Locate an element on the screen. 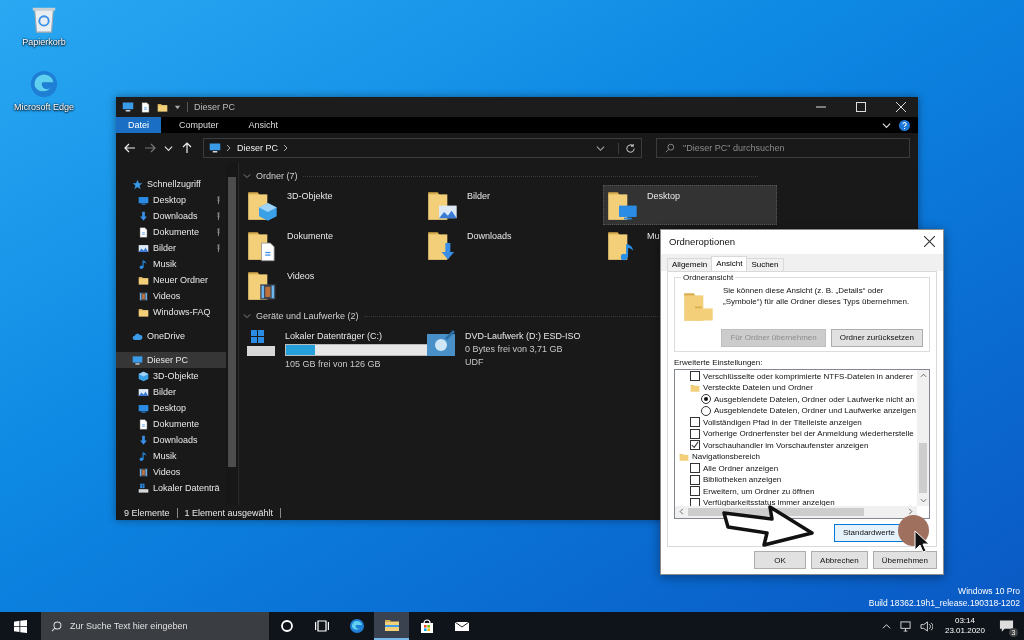  window-title: Dieser PC is located at coordinates (211, 107).